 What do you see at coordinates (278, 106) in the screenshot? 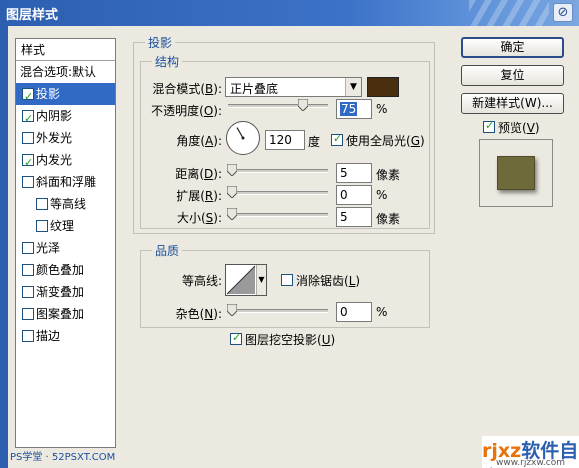
I see `opacity-slider-track` at bounding box center [278, 106].